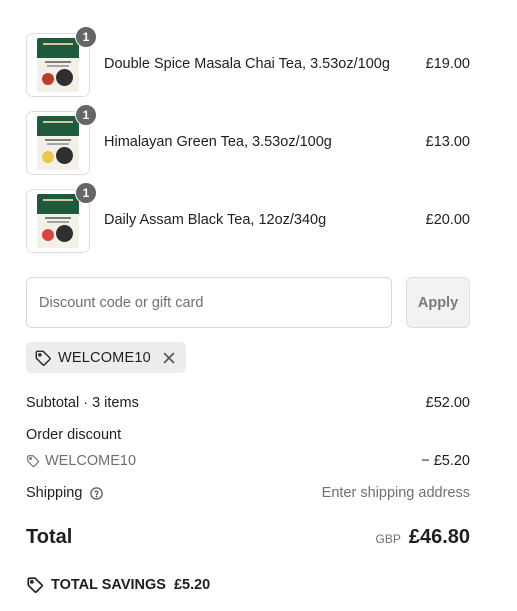 This screenshot has width=517, height=611. Describe the element at coordinates (209, 302) in the screenshot. I see `discount-code-input` at that location.